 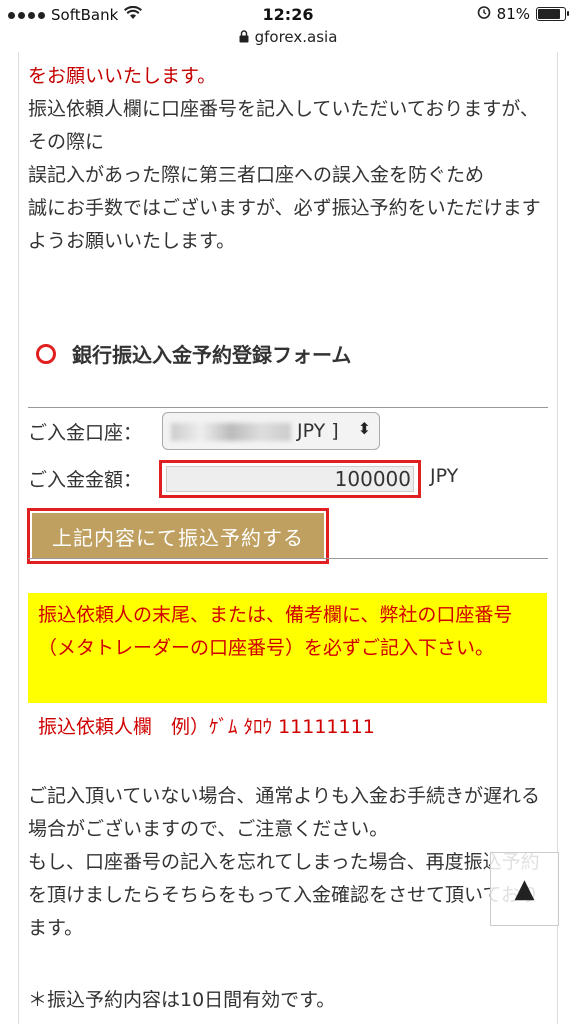 I want to click on url-bar: gforex.asia, so click(x=288, y=40).